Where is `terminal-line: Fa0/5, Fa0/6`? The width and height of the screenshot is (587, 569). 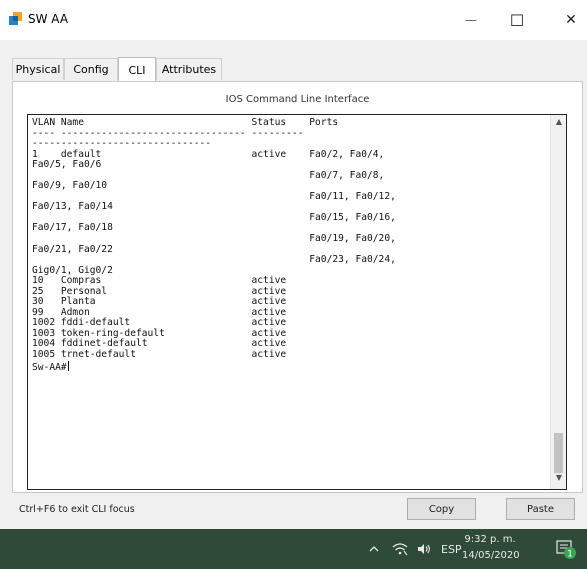 terminal-line: Fa0/5, Fa0/6 is located at coordinates (67, 165).